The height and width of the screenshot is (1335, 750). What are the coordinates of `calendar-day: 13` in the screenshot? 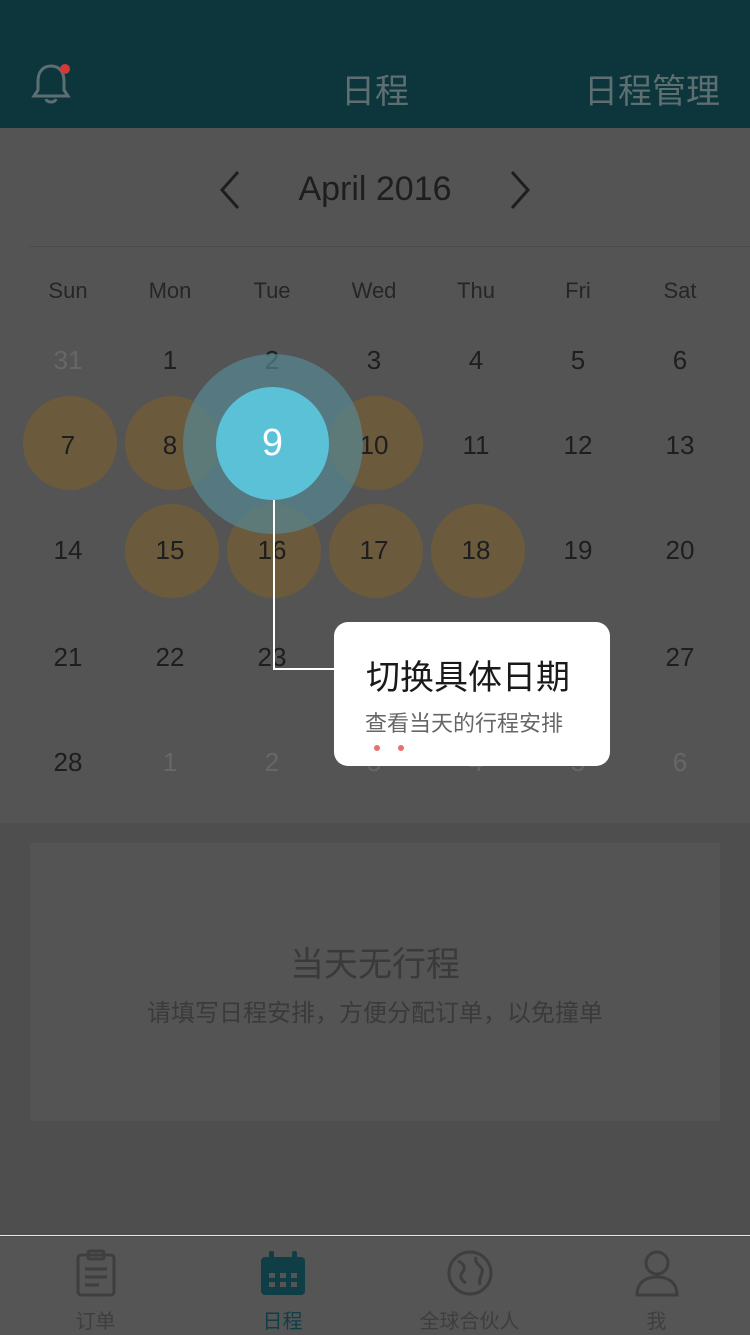 It's located at (680, 445).